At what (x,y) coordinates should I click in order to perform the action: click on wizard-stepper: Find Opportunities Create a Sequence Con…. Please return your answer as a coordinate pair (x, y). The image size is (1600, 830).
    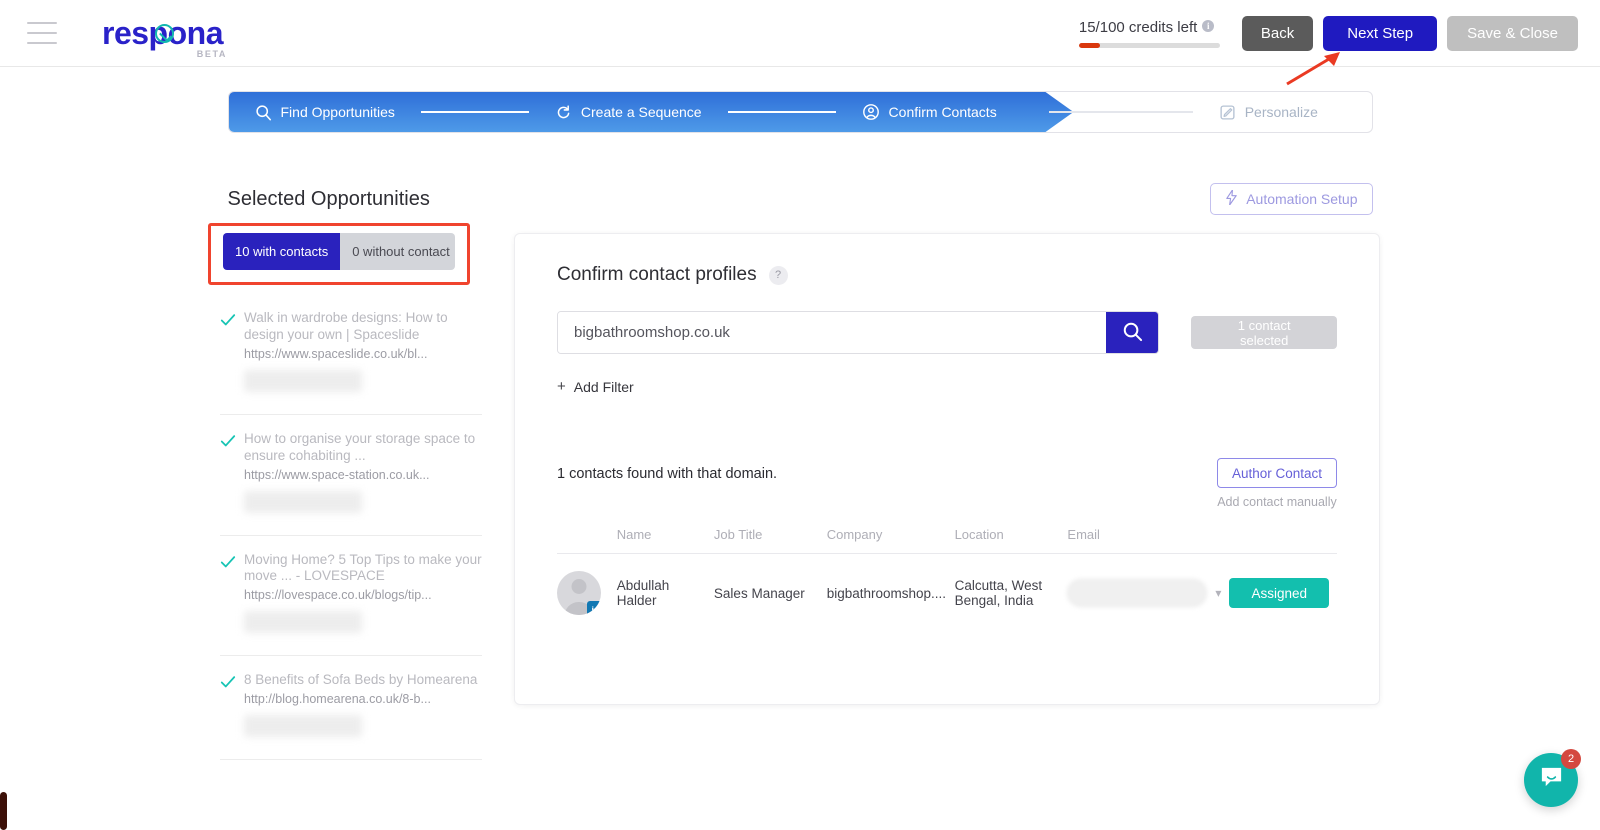
    Looking at the image, I should click on (800, 112).